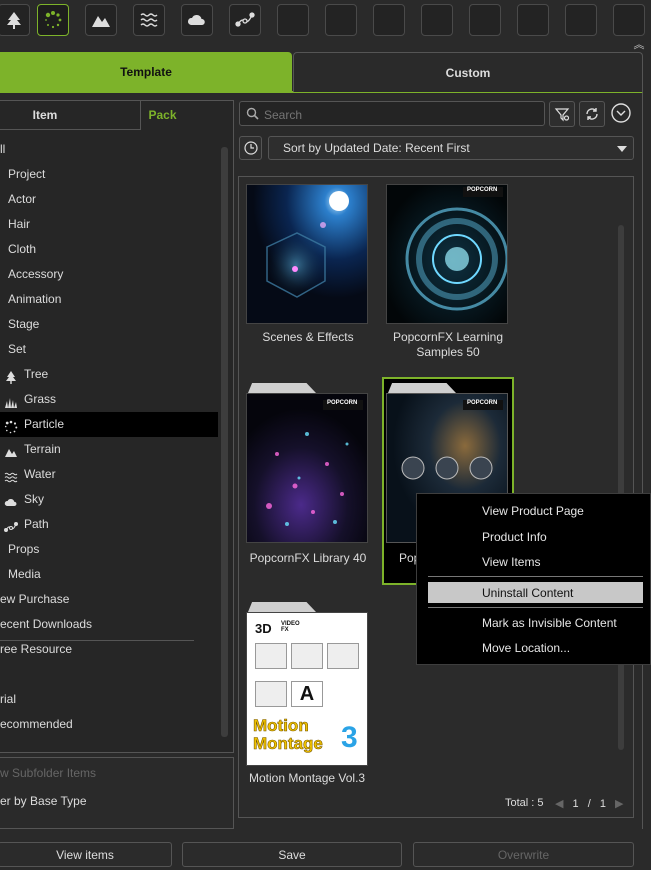 This screenshot has height=870, width=651. I want to click on toolbar-water-button, so click(149, 20).